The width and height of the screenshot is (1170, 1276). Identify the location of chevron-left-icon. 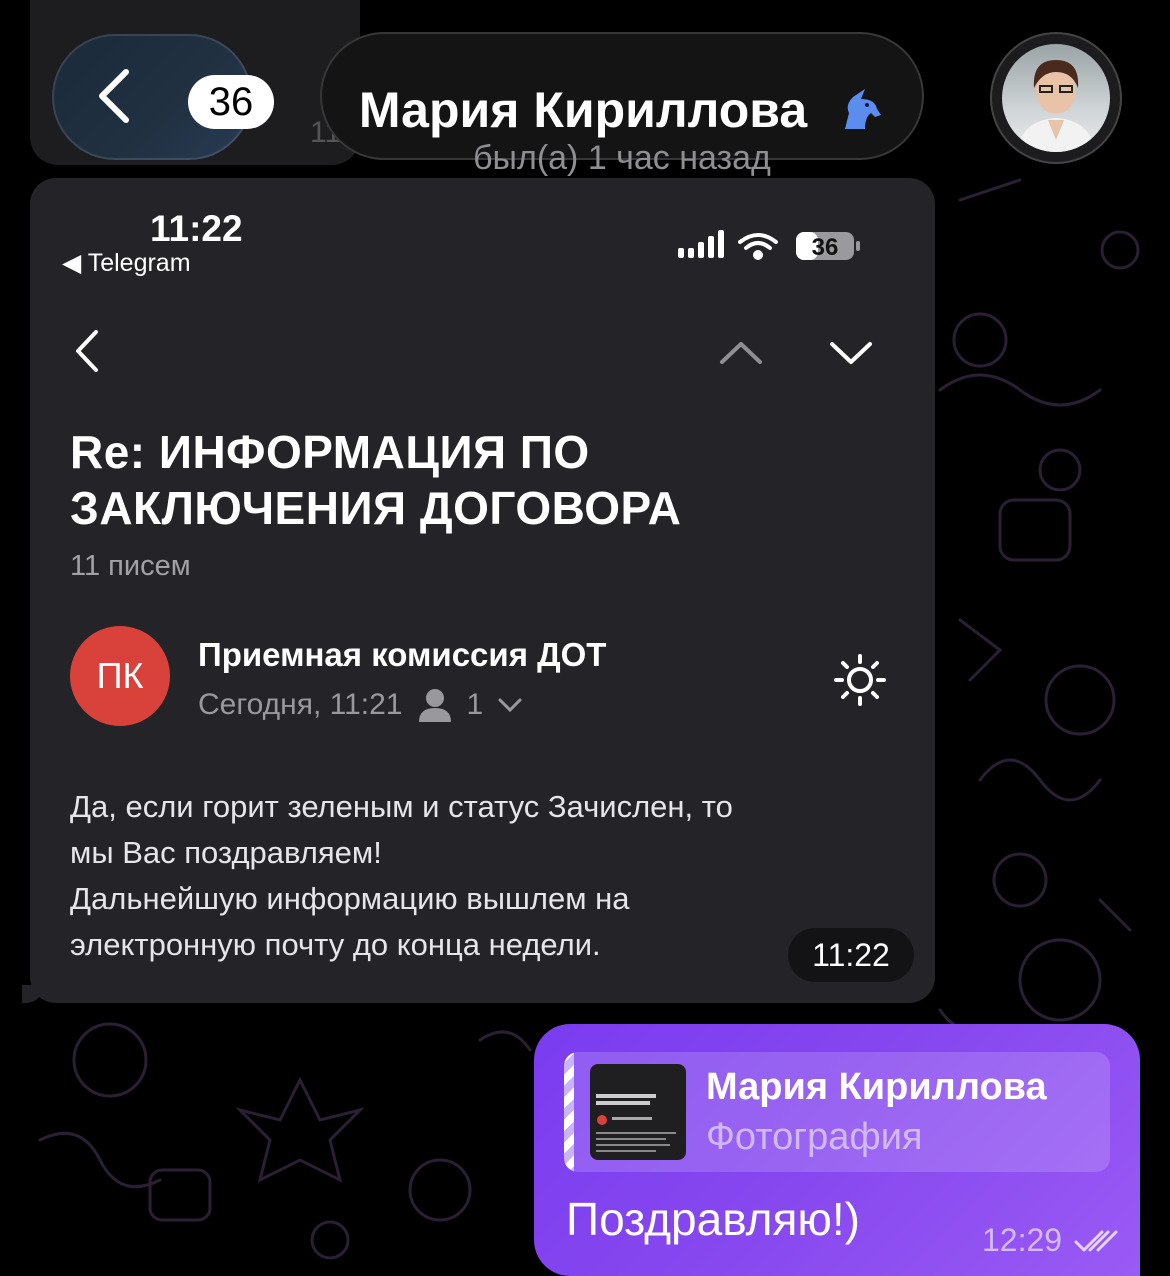
(87, 351).